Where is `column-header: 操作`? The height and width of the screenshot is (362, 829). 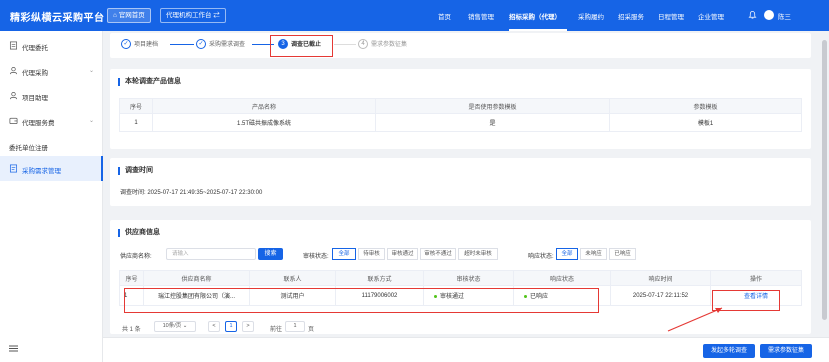
column-header: 操作 is located at coordinates (756, 278).